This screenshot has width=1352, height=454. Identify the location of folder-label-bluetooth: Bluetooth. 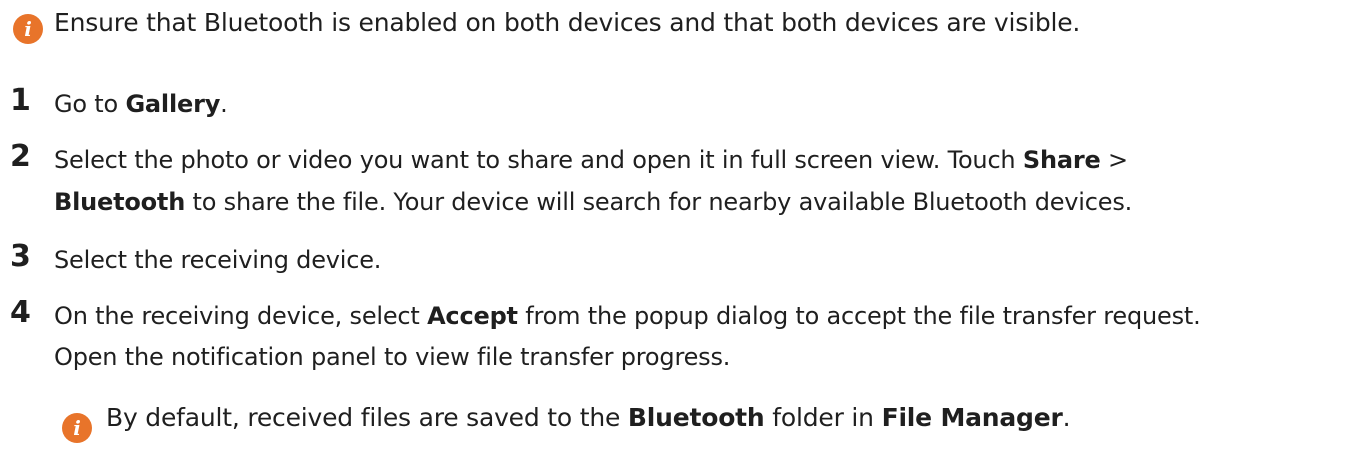
(696, 417).